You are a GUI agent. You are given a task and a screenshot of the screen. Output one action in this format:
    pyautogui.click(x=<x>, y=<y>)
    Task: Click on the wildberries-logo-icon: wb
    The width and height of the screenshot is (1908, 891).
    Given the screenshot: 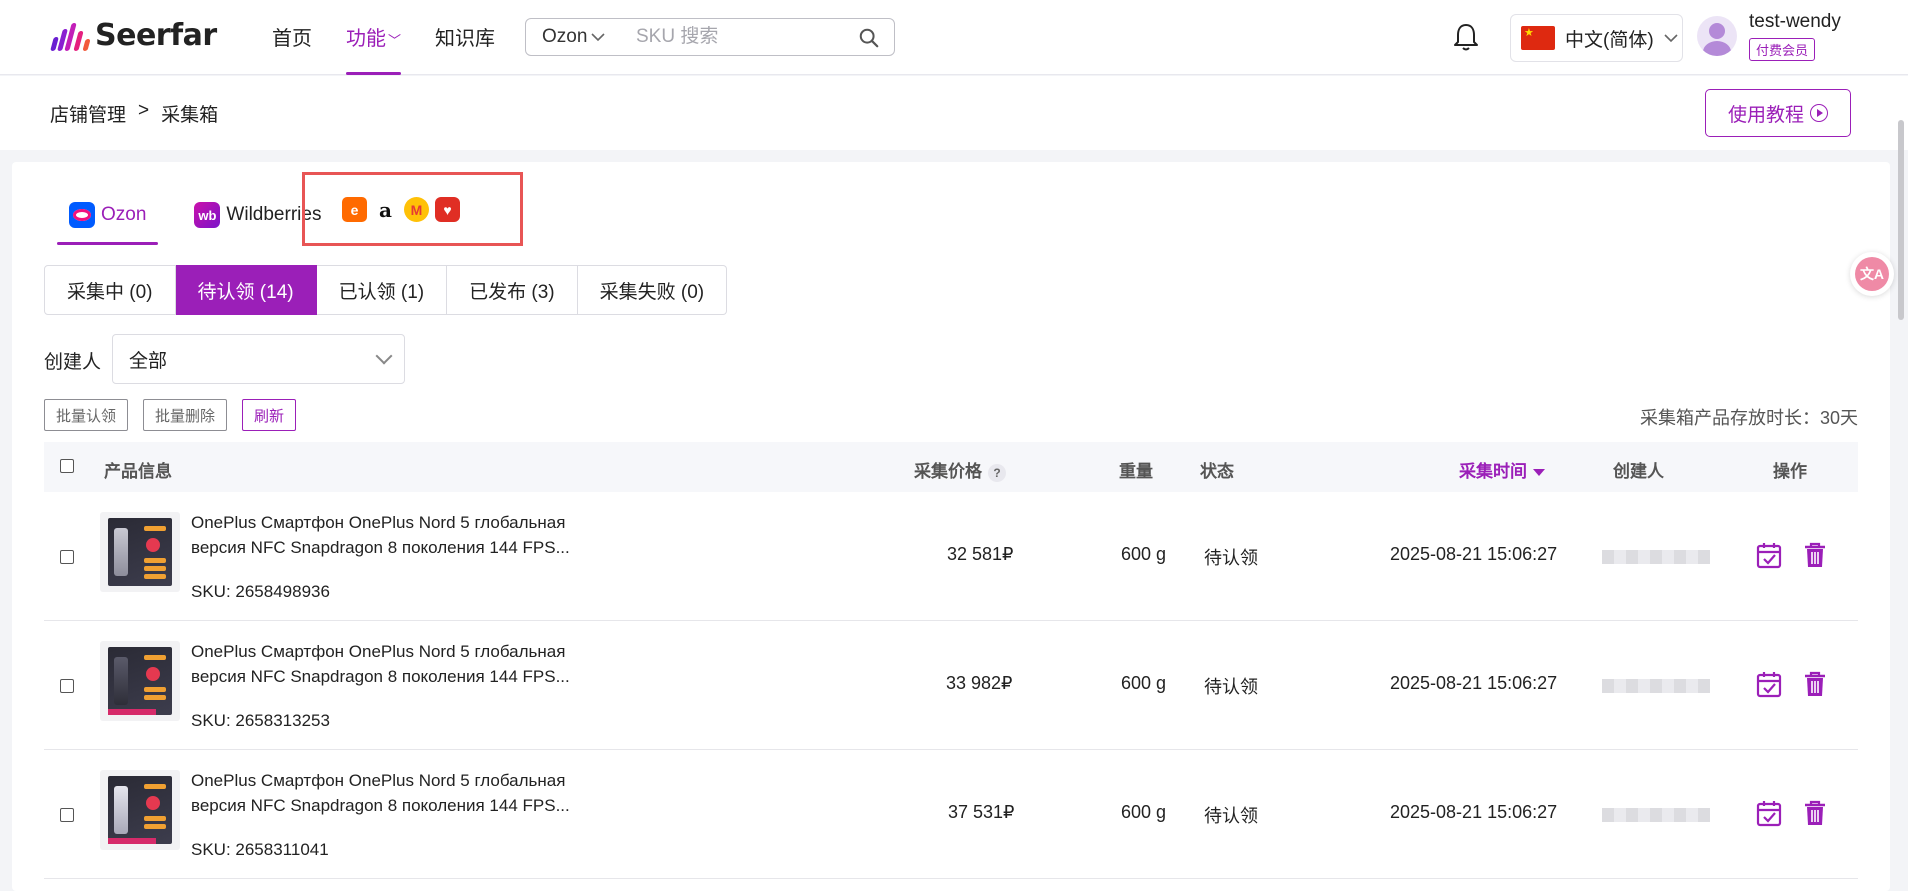 What is the action you would take?
    pyautogui.click(x=207, y=215)
    